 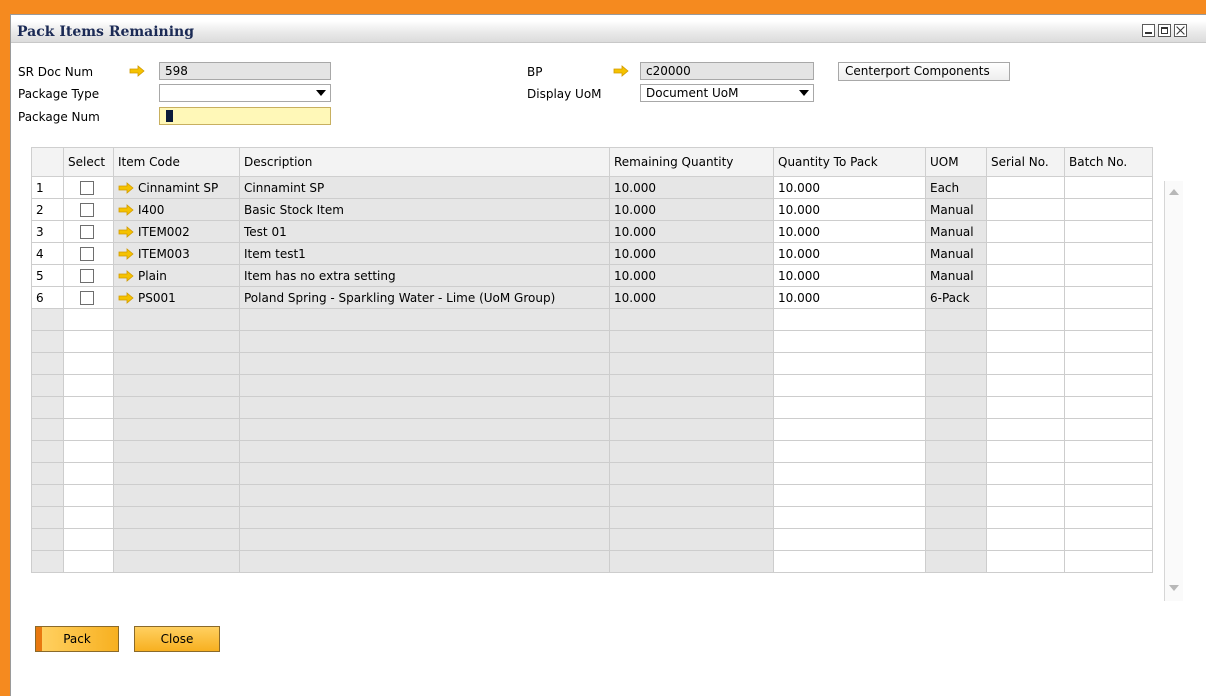 What do you see at coordinates (1025, 162) in the screenshot?
I see `col-header-serial-no: Serial No.` at bounding box center [1025, 162].